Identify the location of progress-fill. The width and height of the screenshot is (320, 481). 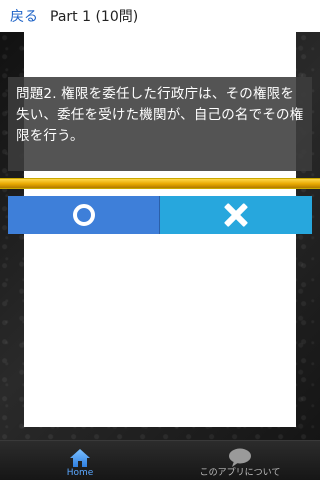
(160, 183).